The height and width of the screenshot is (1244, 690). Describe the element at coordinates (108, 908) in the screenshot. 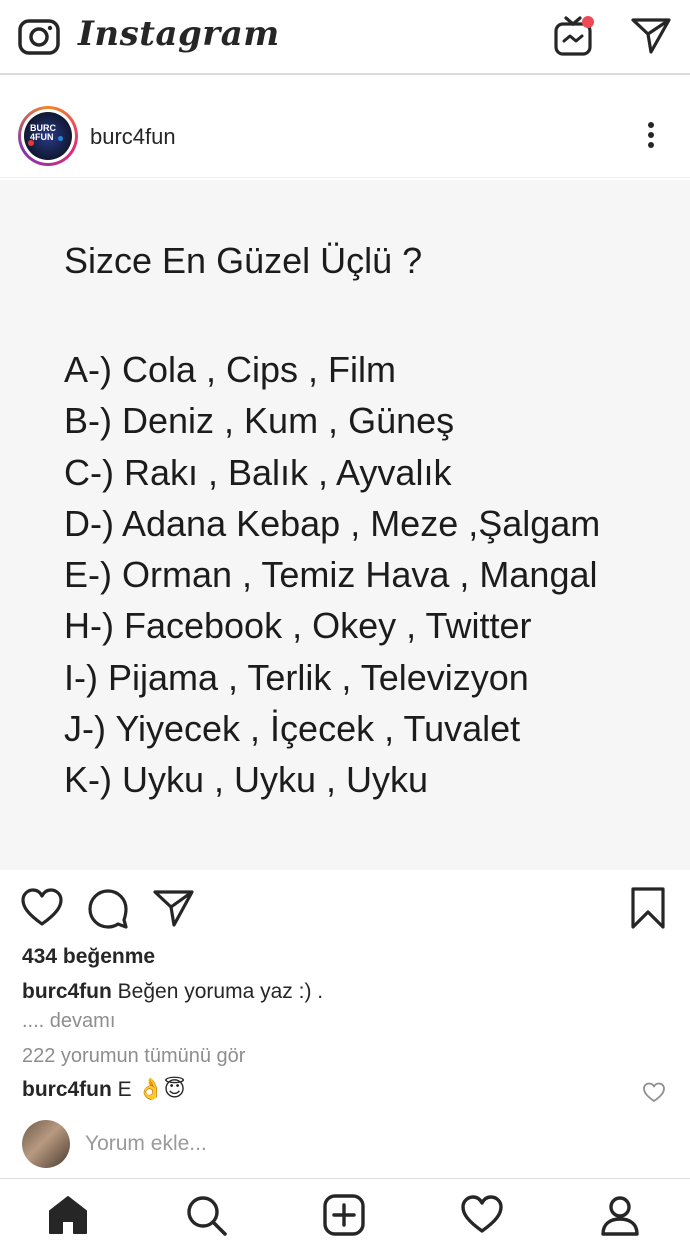

I see `comment-icon` at that location.